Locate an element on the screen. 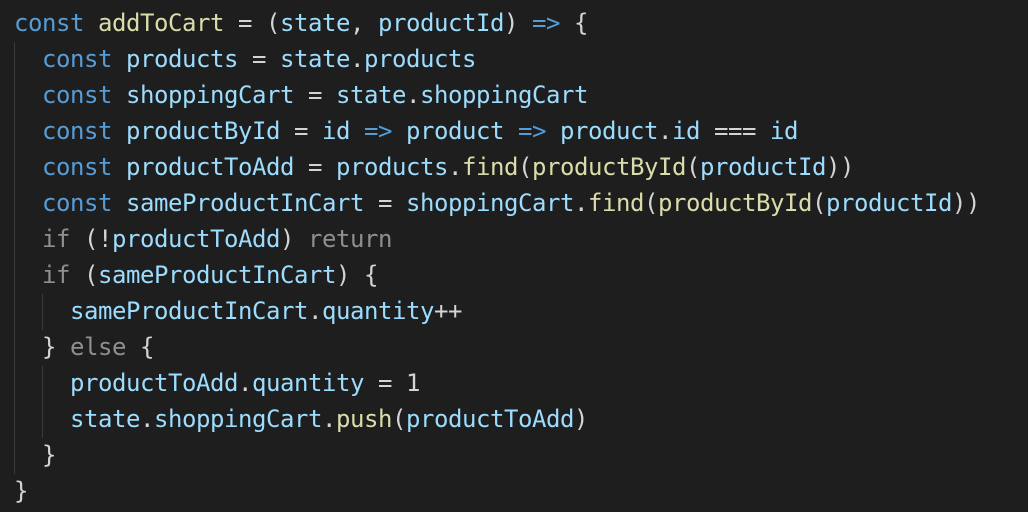  code-line: } else { is located at coordinates (84, 347).